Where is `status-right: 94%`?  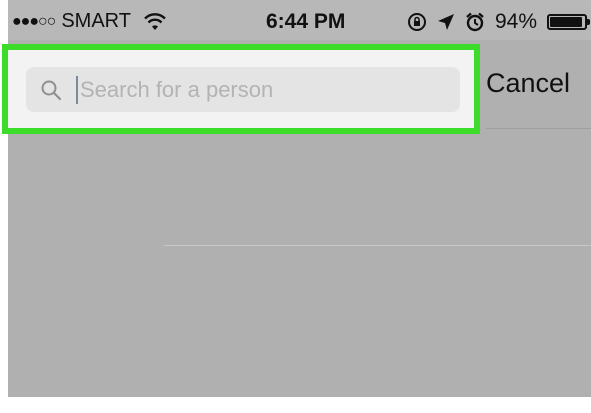
status-right: 94% is located at coordinates (498, 22).